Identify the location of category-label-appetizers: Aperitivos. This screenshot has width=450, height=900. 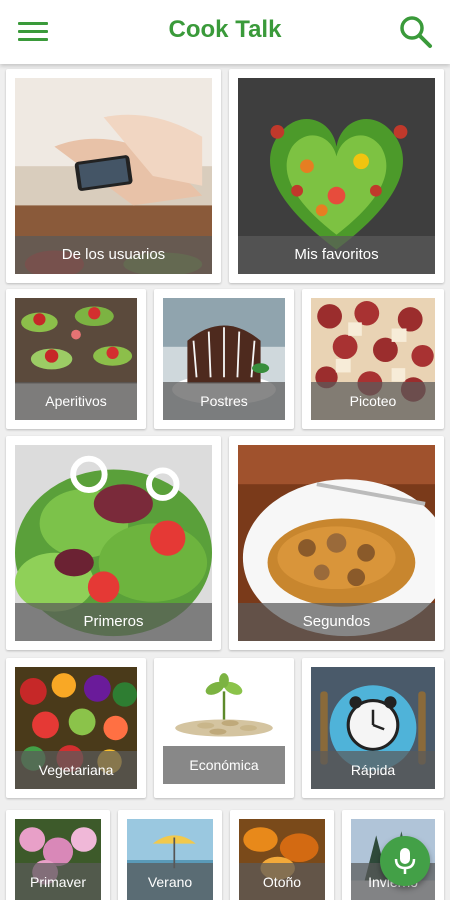
(76, 401).